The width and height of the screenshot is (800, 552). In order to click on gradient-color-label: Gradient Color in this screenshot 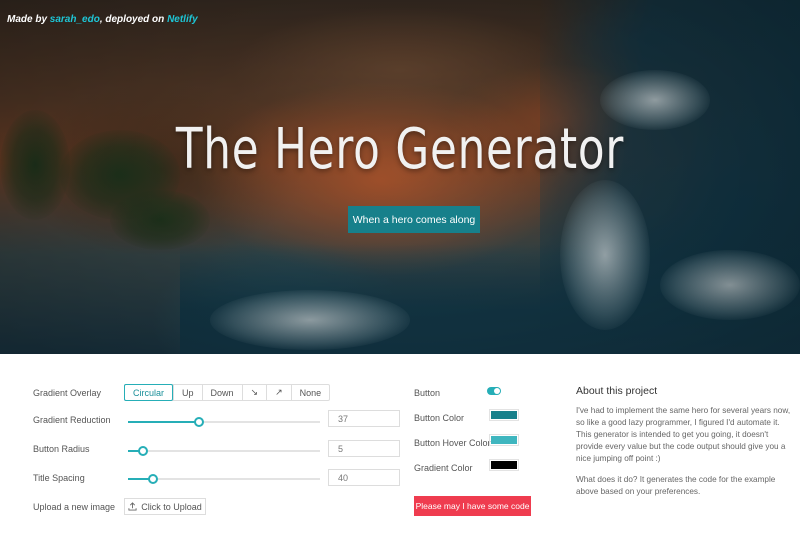, I will do `click(443, 468)`.